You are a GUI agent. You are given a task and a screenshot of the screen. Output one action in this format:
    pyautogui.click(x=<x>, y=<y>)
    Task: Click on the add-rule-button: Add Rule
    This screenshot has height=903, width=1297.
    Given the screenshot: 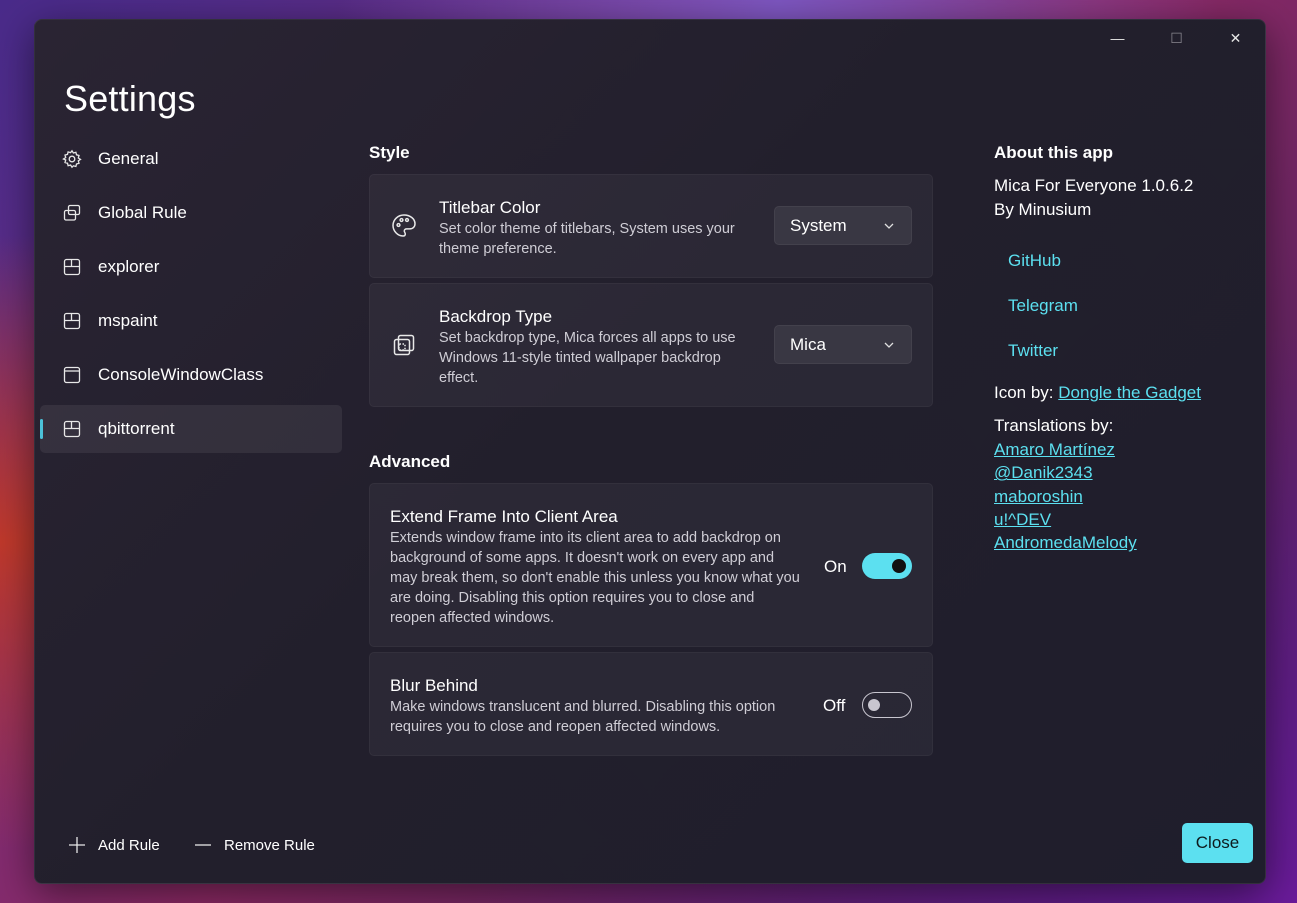 What is the action you would take?
    pyautogui.click(x=114, y=845)
    